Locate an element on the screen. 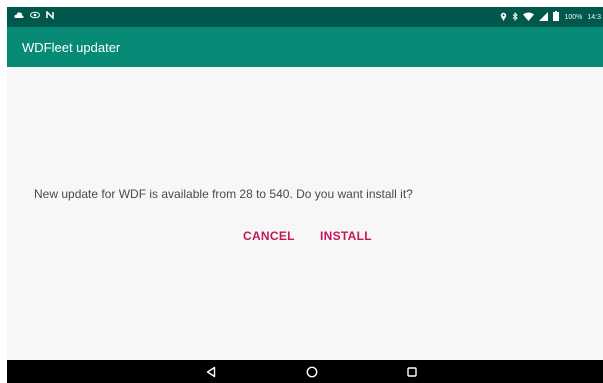  signal-icon is located at coordinates (544, 17).